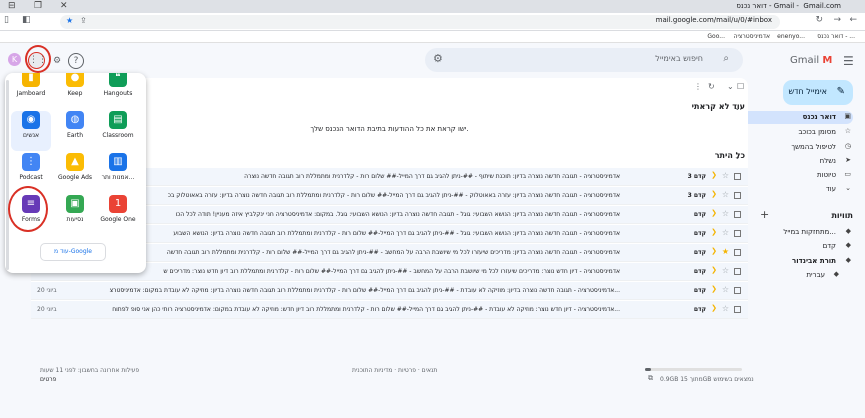 The width and height of the screenshot is (865, 418). Describe the element at coordinates (75, 204) in the screenshot. I see `travel-icon: ▣` at that location.